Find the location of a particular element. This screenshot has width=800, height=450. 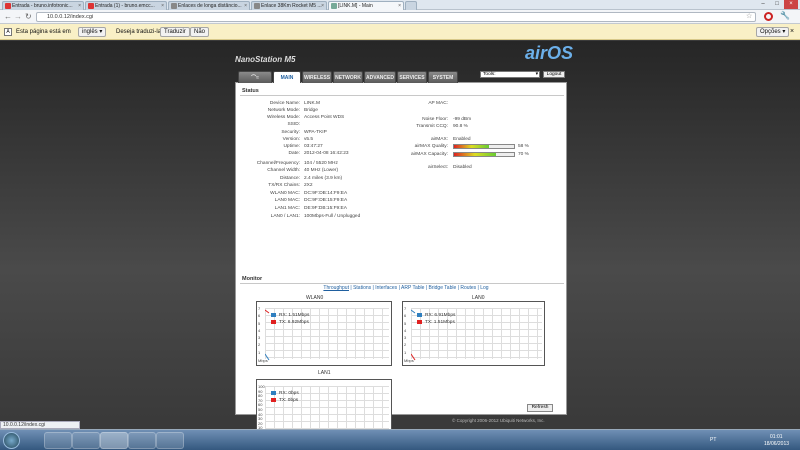

tab-ubnt-logo: ⌒≈ is located at coordinates (255, 77).